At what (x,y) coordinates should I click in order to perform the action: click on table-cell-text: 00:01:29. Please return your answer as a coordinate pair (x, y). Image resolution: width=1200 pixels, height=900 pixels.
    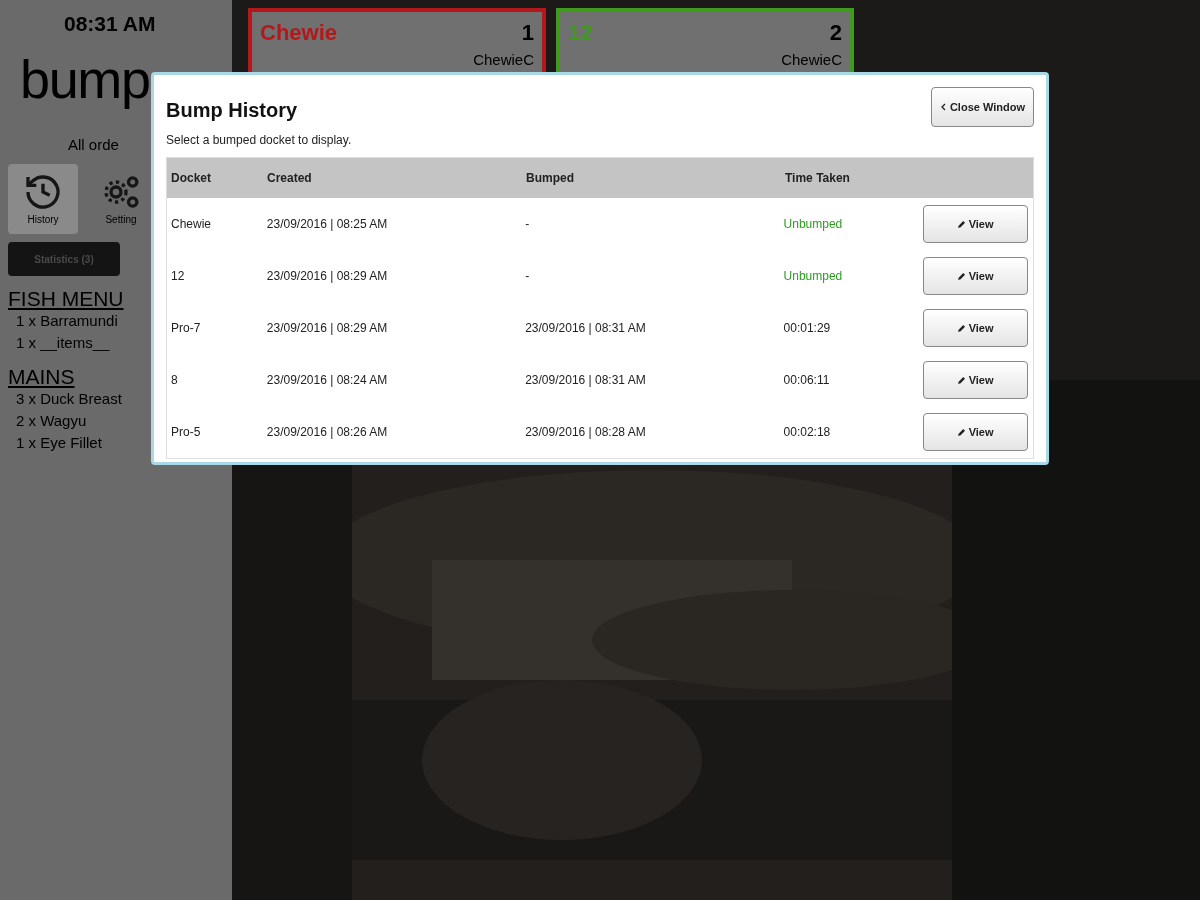
    Looking at the image, I should click on (807, 328).